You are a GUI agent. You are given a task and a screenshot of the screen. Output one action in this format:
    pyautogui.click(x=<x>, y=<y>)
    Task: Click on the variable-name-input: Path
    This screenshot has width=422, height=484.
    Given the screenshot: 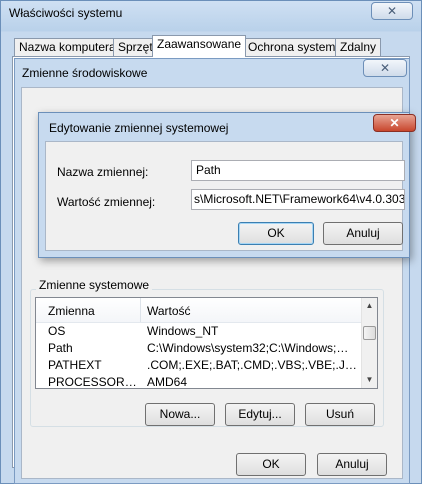 What is the action you would take?
    pyautogui.click(x=298, y=170)
    